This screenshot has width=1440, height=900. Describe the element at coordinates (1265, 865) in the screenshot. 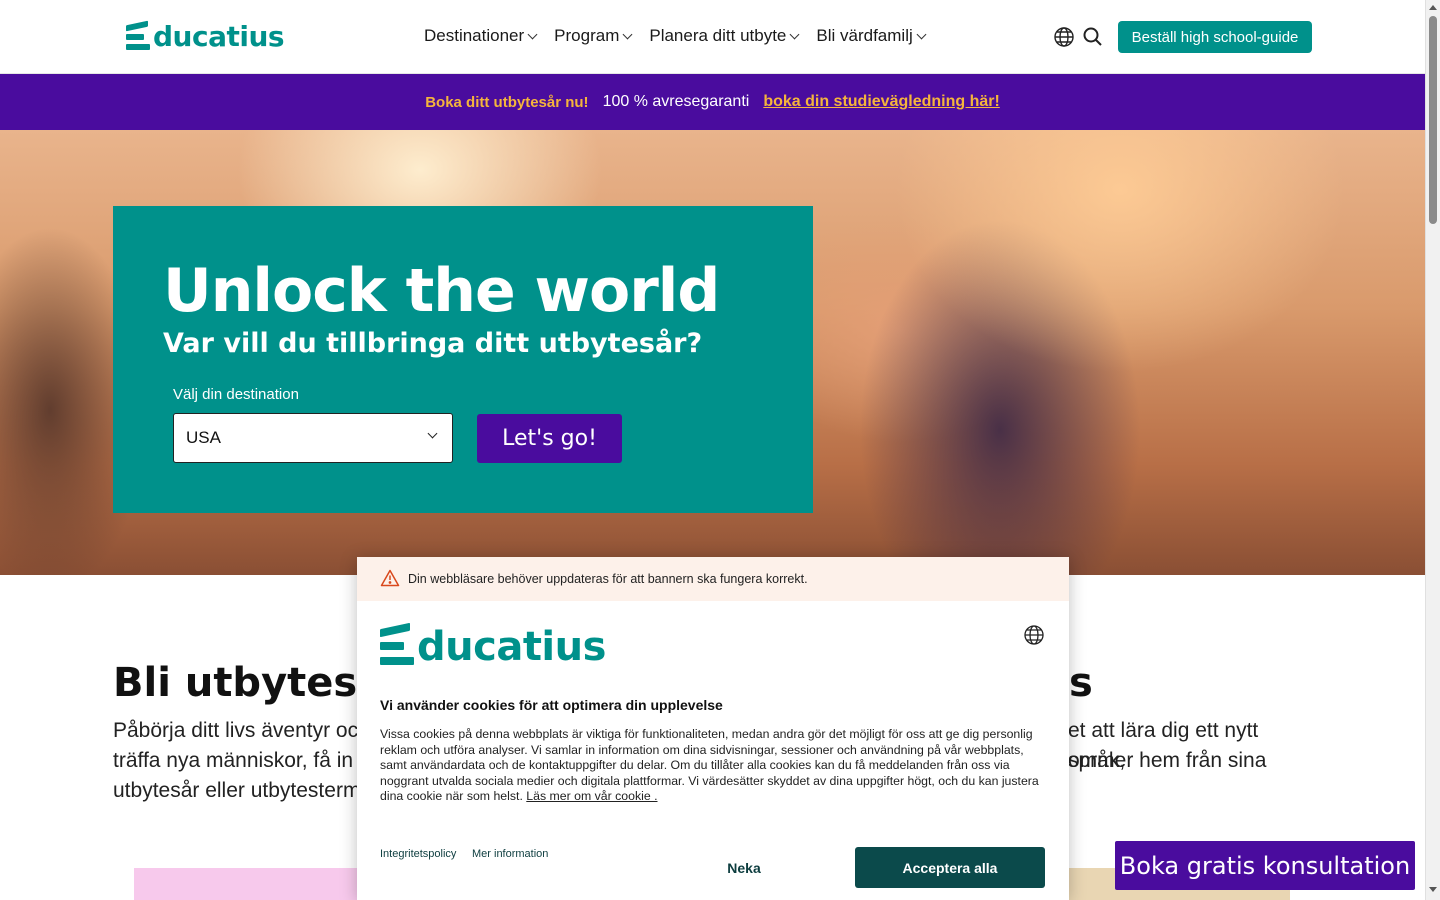

I see `book-consultation-button: Boka gratis konsultation` at that location.